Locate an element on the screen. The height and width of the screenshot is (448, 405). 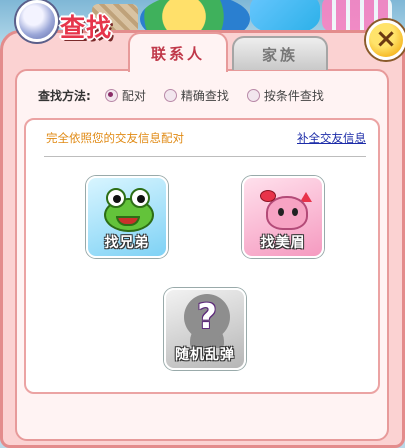
radio-match-label: 配对 is located at coordinates (133, 95).